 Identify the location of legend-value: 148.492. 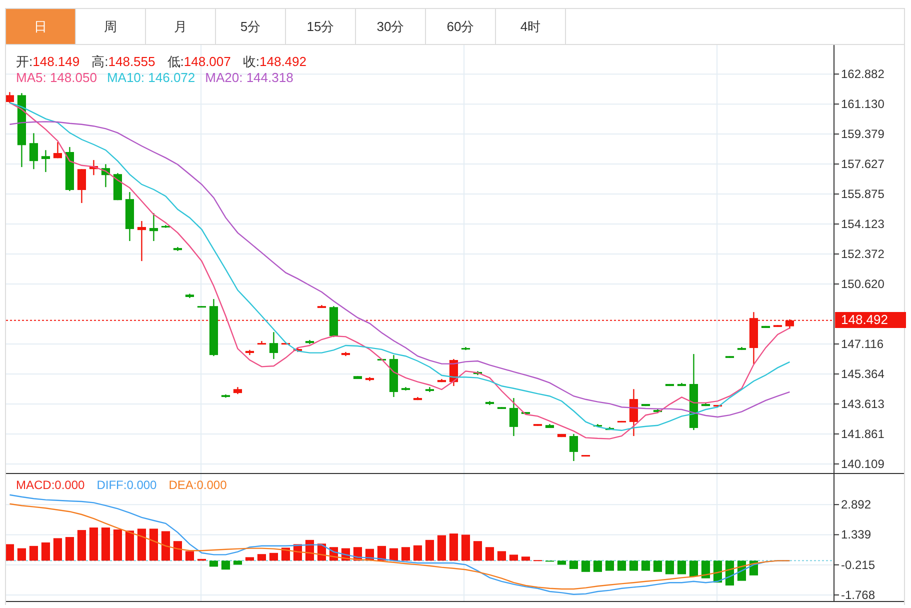
(283, 61).